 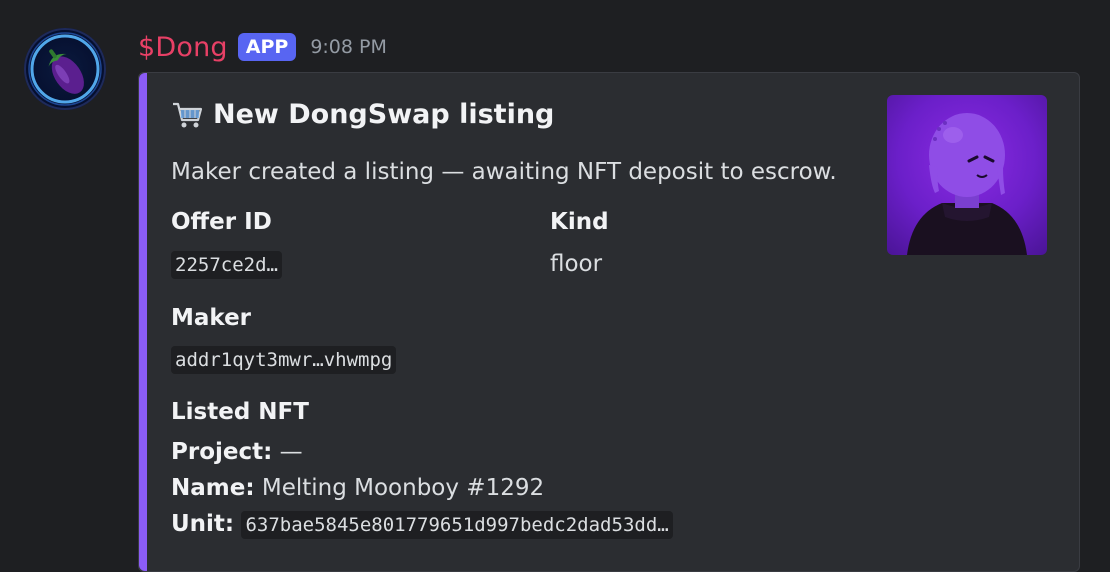 I want to click on embed-accent-bar, so click(x=143, y=322).